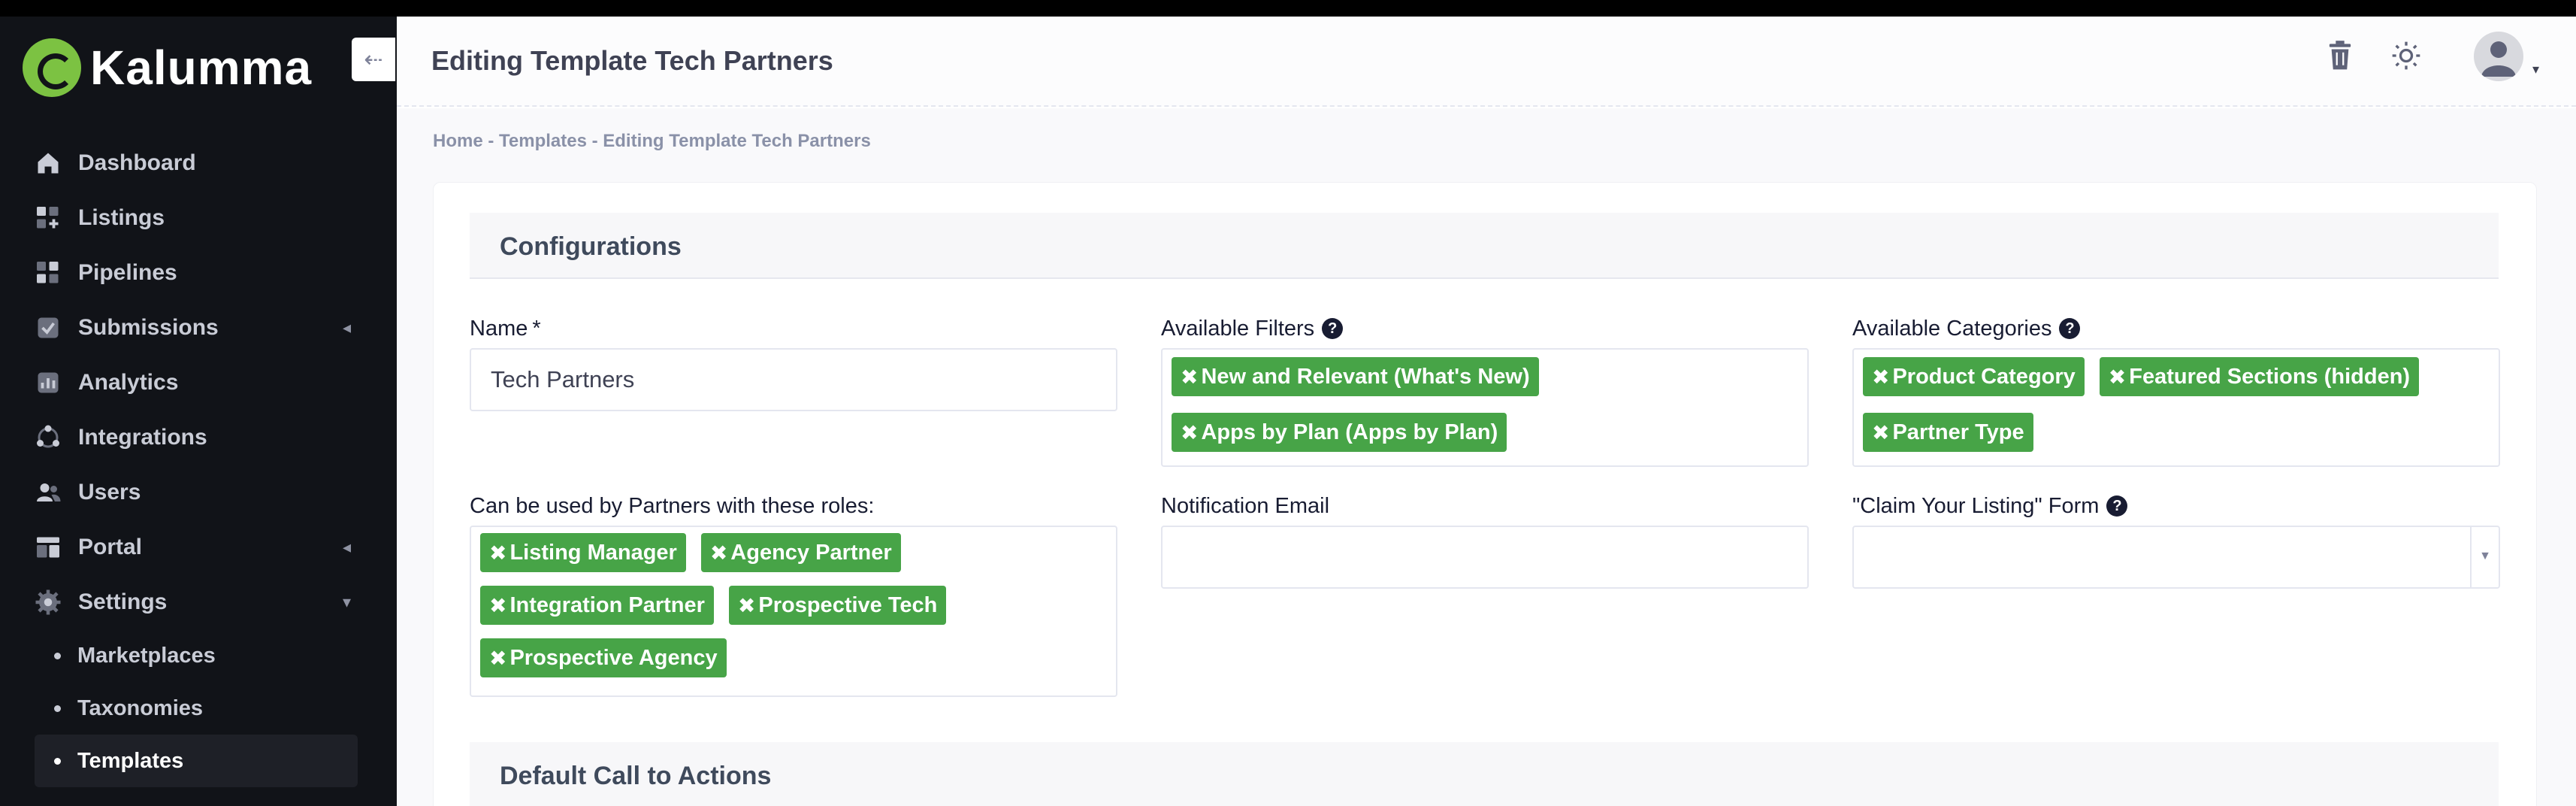 Image resolution: width=2576 pixels, height=806 pixels. Describe the element at coordinates (121, 217) in the screenshot. I see `sidebar-item-label: Listings` at that location.